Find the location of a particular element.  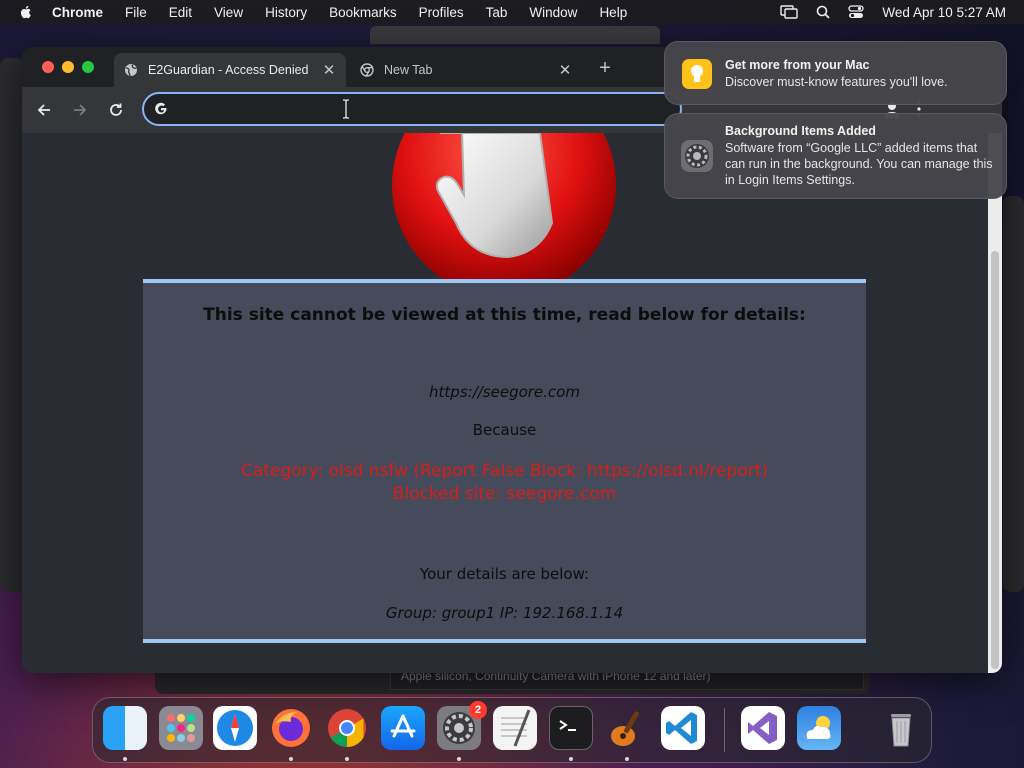

dock: 2 is located at coordinates (512, 730).